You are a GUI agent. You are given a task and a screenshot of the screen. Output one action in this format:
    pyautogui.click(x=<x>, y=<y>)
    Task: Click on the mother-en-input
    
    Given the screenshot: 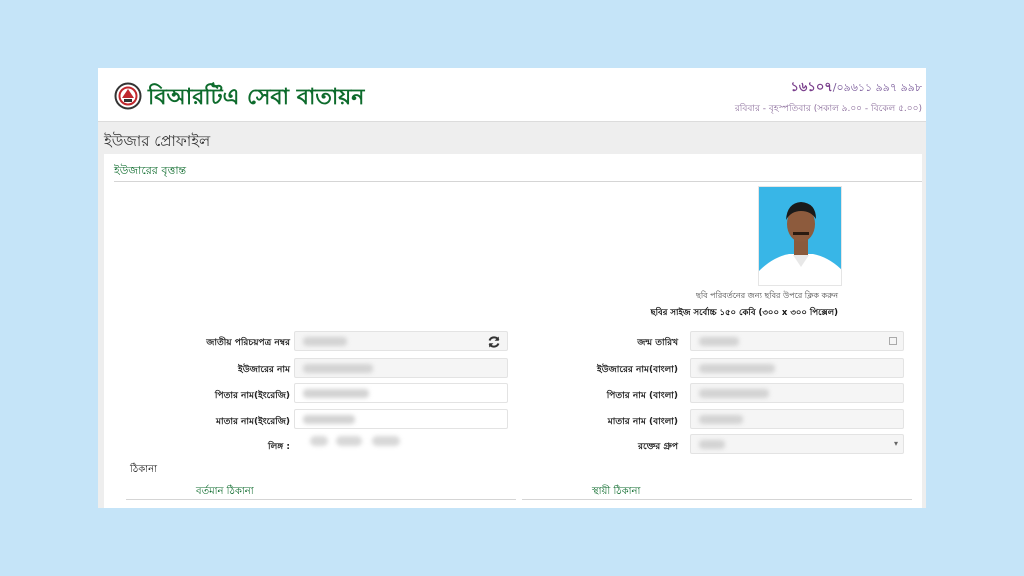 What is the action you would take?
    pyautogui.click(x=401, y=419)
    